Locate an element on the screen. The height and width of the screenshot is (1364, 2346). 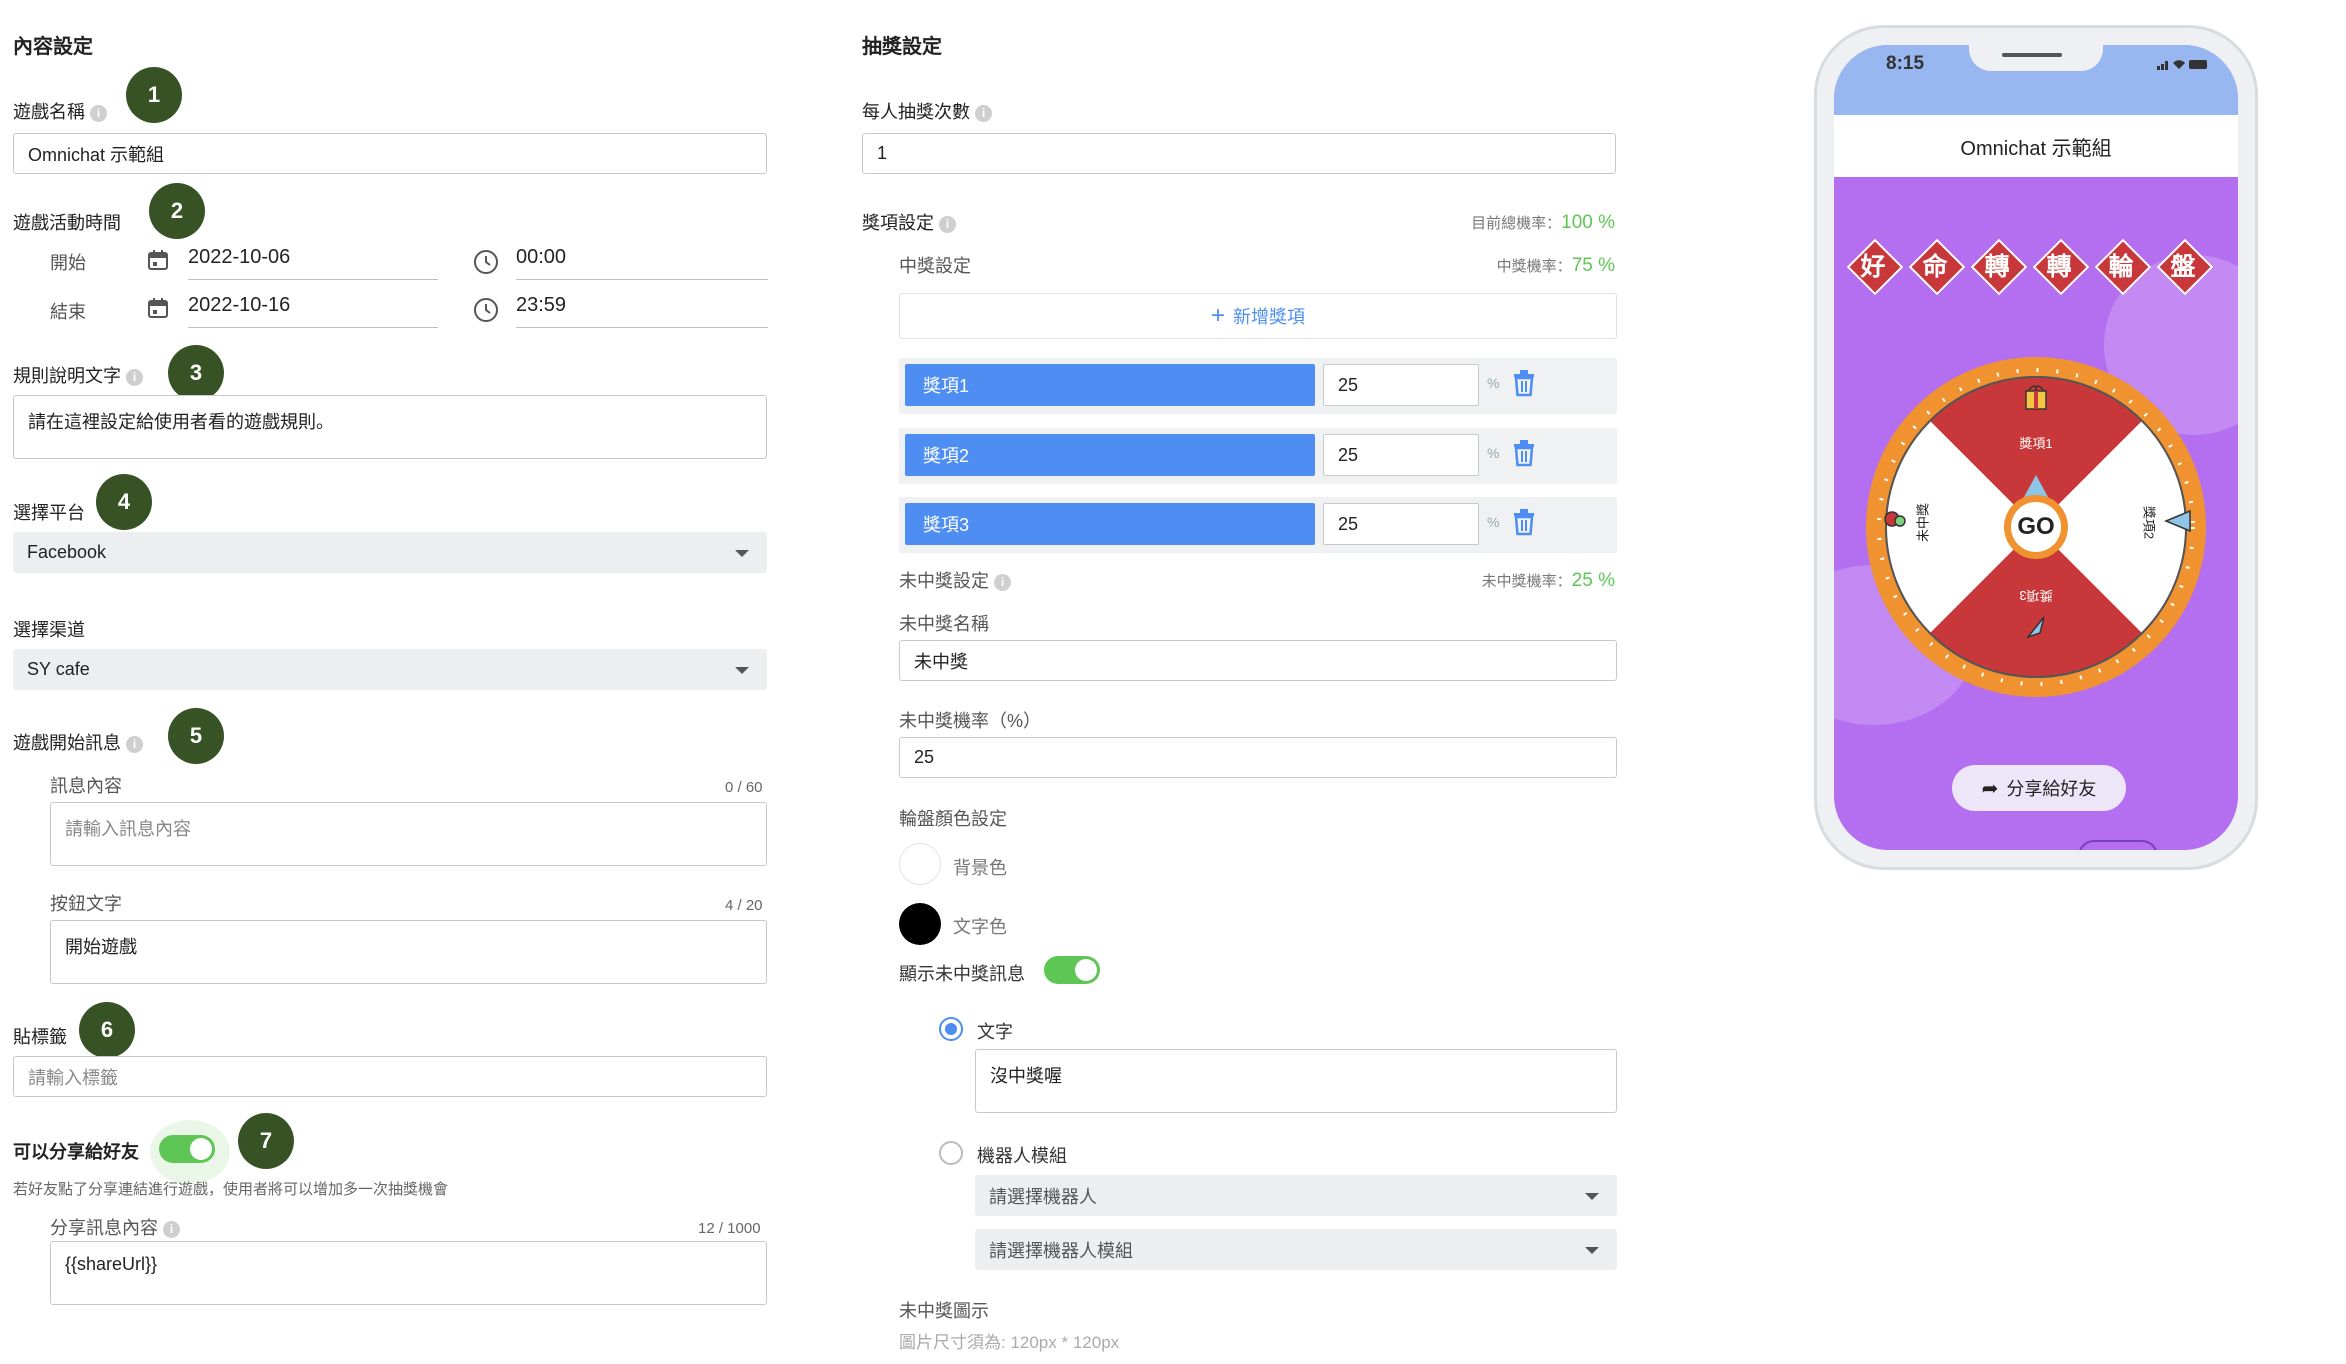
partial-button is located at coordinates (2118, 845).